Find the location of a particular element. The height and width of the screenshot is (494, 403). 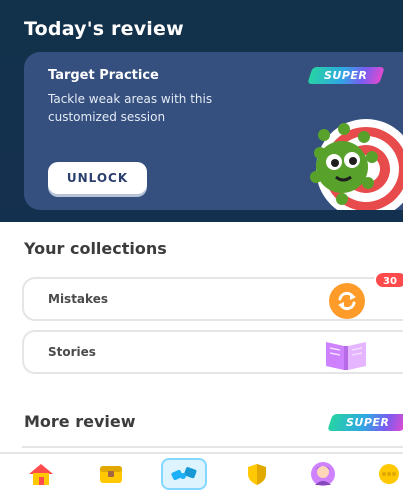

more-review-heading: More review is located at coordinates (80, 421).